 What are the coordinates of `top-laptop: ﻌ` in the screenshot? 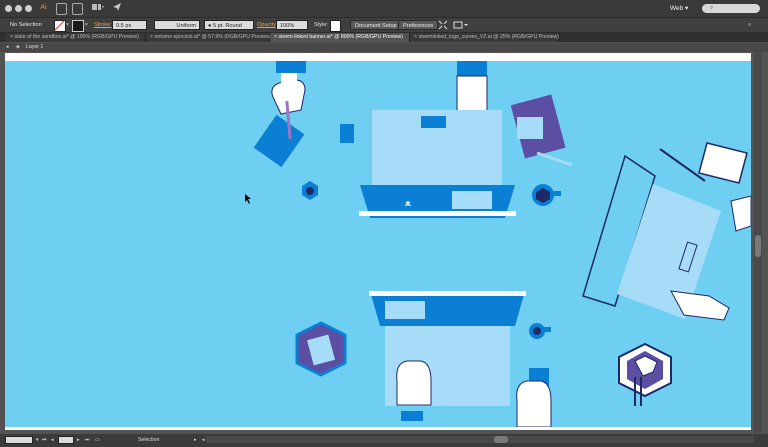 It's located at (437, 164).